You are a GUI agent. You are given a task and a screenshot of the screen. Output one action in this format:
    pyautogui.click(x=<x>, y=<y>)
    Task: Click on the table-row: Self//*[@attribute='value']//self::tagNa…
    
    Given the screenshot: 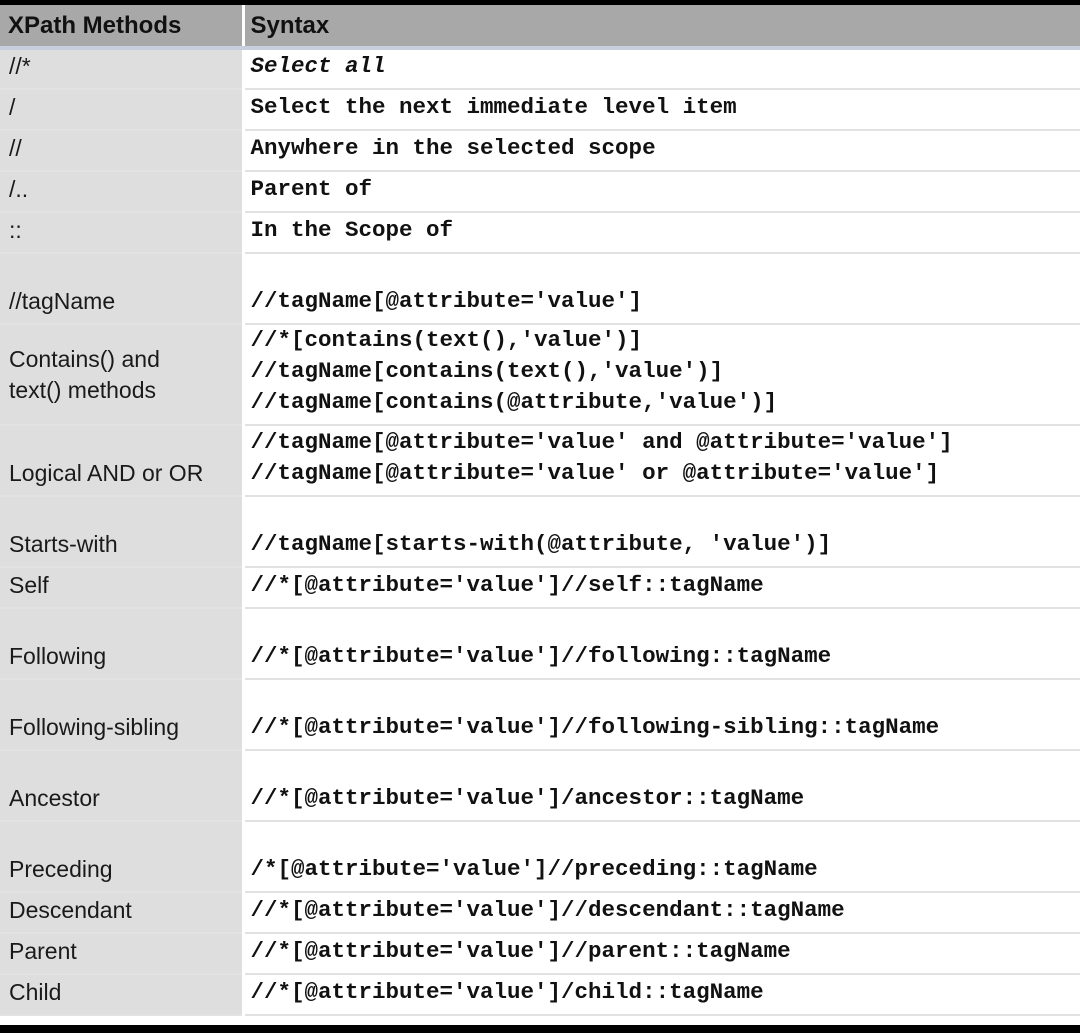 What is the action you would take?
    pyautogui.click(x=540, y=588)
    